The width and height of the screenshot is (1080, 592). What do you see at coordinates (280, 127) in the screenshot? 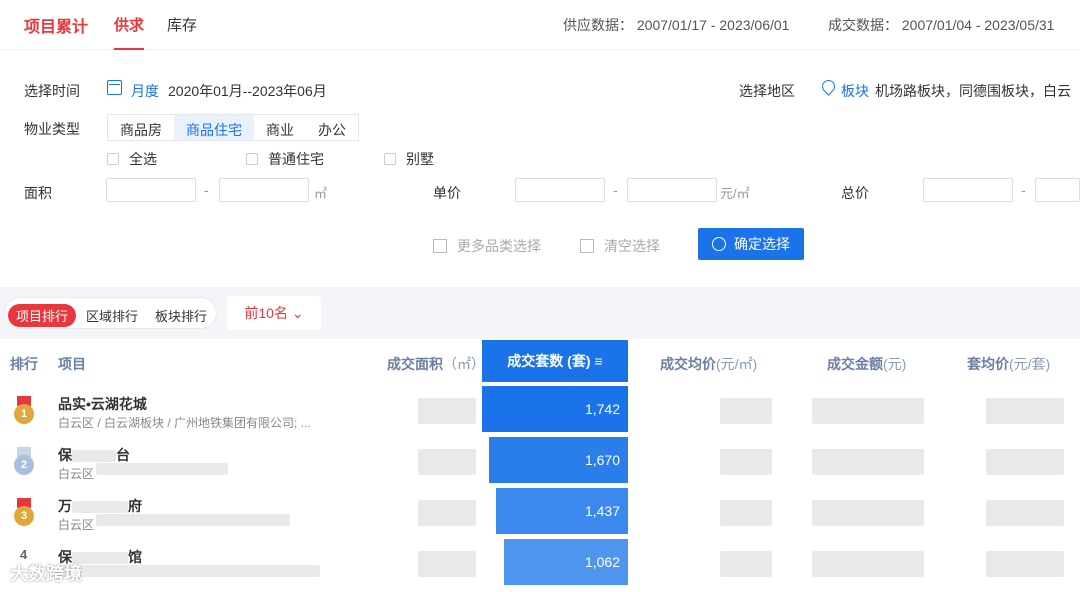
I see `property-type-business: 商业` at bounding box center [280, 127].